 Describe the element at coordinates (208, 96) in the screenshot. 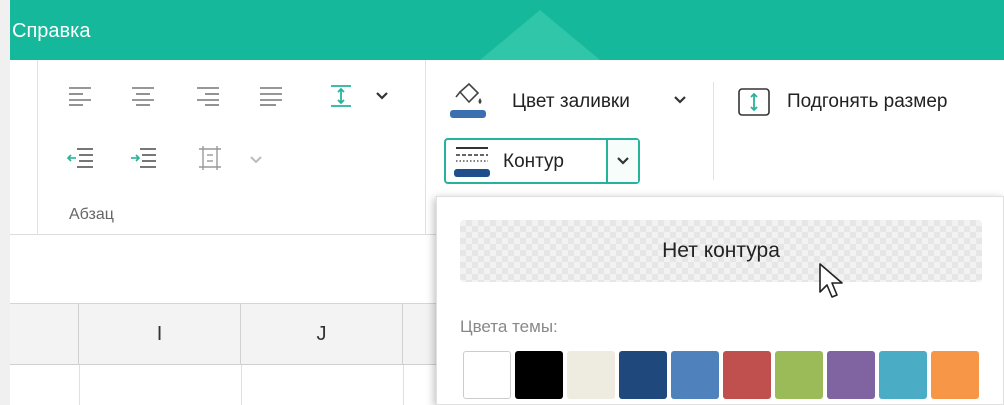

I see `align-right-icon` at that location.